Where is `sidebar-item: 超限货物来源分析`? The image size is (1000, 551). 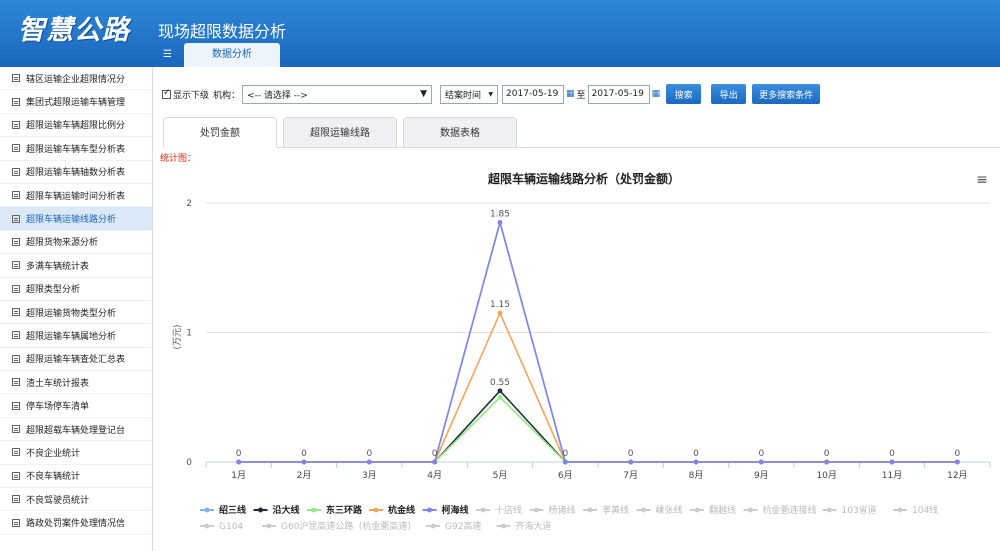
sidebar-item: 超限货物来源分析 is located at coordinates (76, 243).